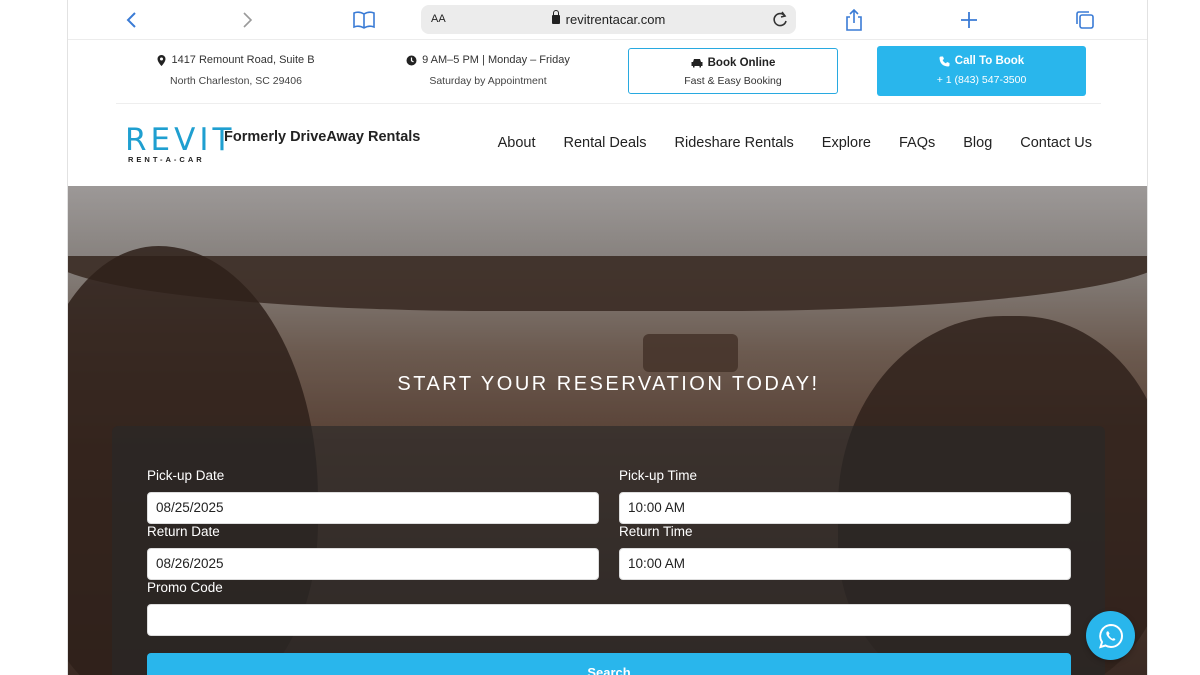 The image size is (1200, 675). Describe the element at coordinates (733, 81) in the screenshot. I see `book-online-subtitle: Fast & Easy Booking` at that location.